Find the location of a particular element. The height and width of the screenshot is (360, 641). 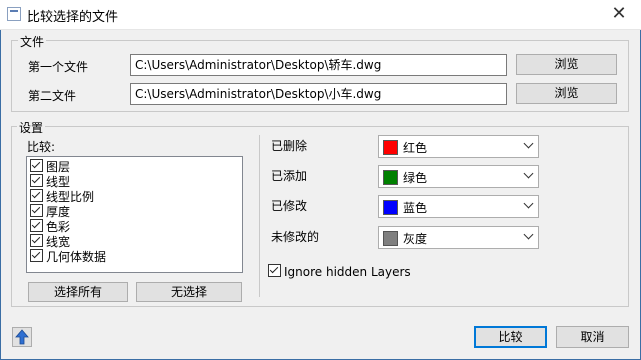

first-file-field: C:\Users\Administrator\Desktop\轿车.dwg is located at coordinates (318, 65).